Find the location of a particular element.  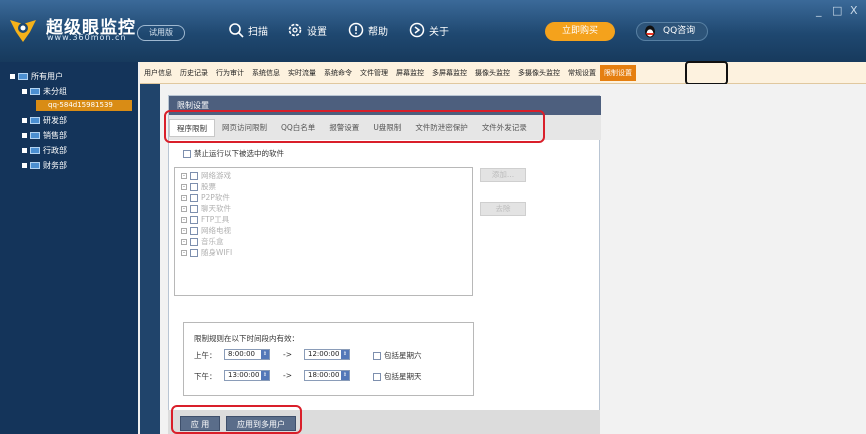

tab-multi-camera-monitor: 多摄像头监控 is located at coordinates (539, 73).